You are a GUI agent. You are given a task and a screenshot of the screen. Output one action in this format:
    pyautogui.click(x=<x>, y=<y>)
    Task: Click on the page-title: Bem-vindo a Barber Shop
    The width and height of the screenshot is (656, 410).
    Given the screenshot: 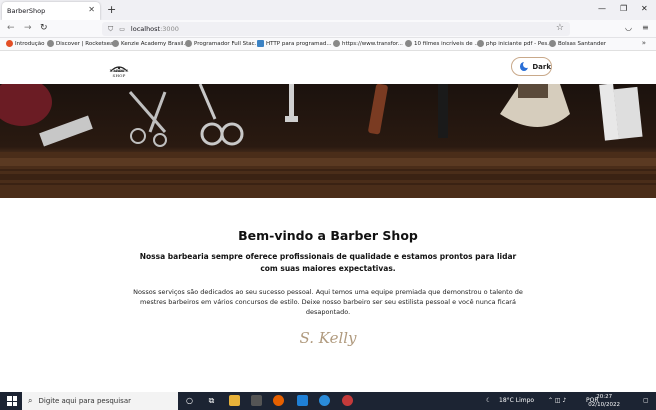 What is the action you would take?
    pyautogui.click(x=328, y=235)
    